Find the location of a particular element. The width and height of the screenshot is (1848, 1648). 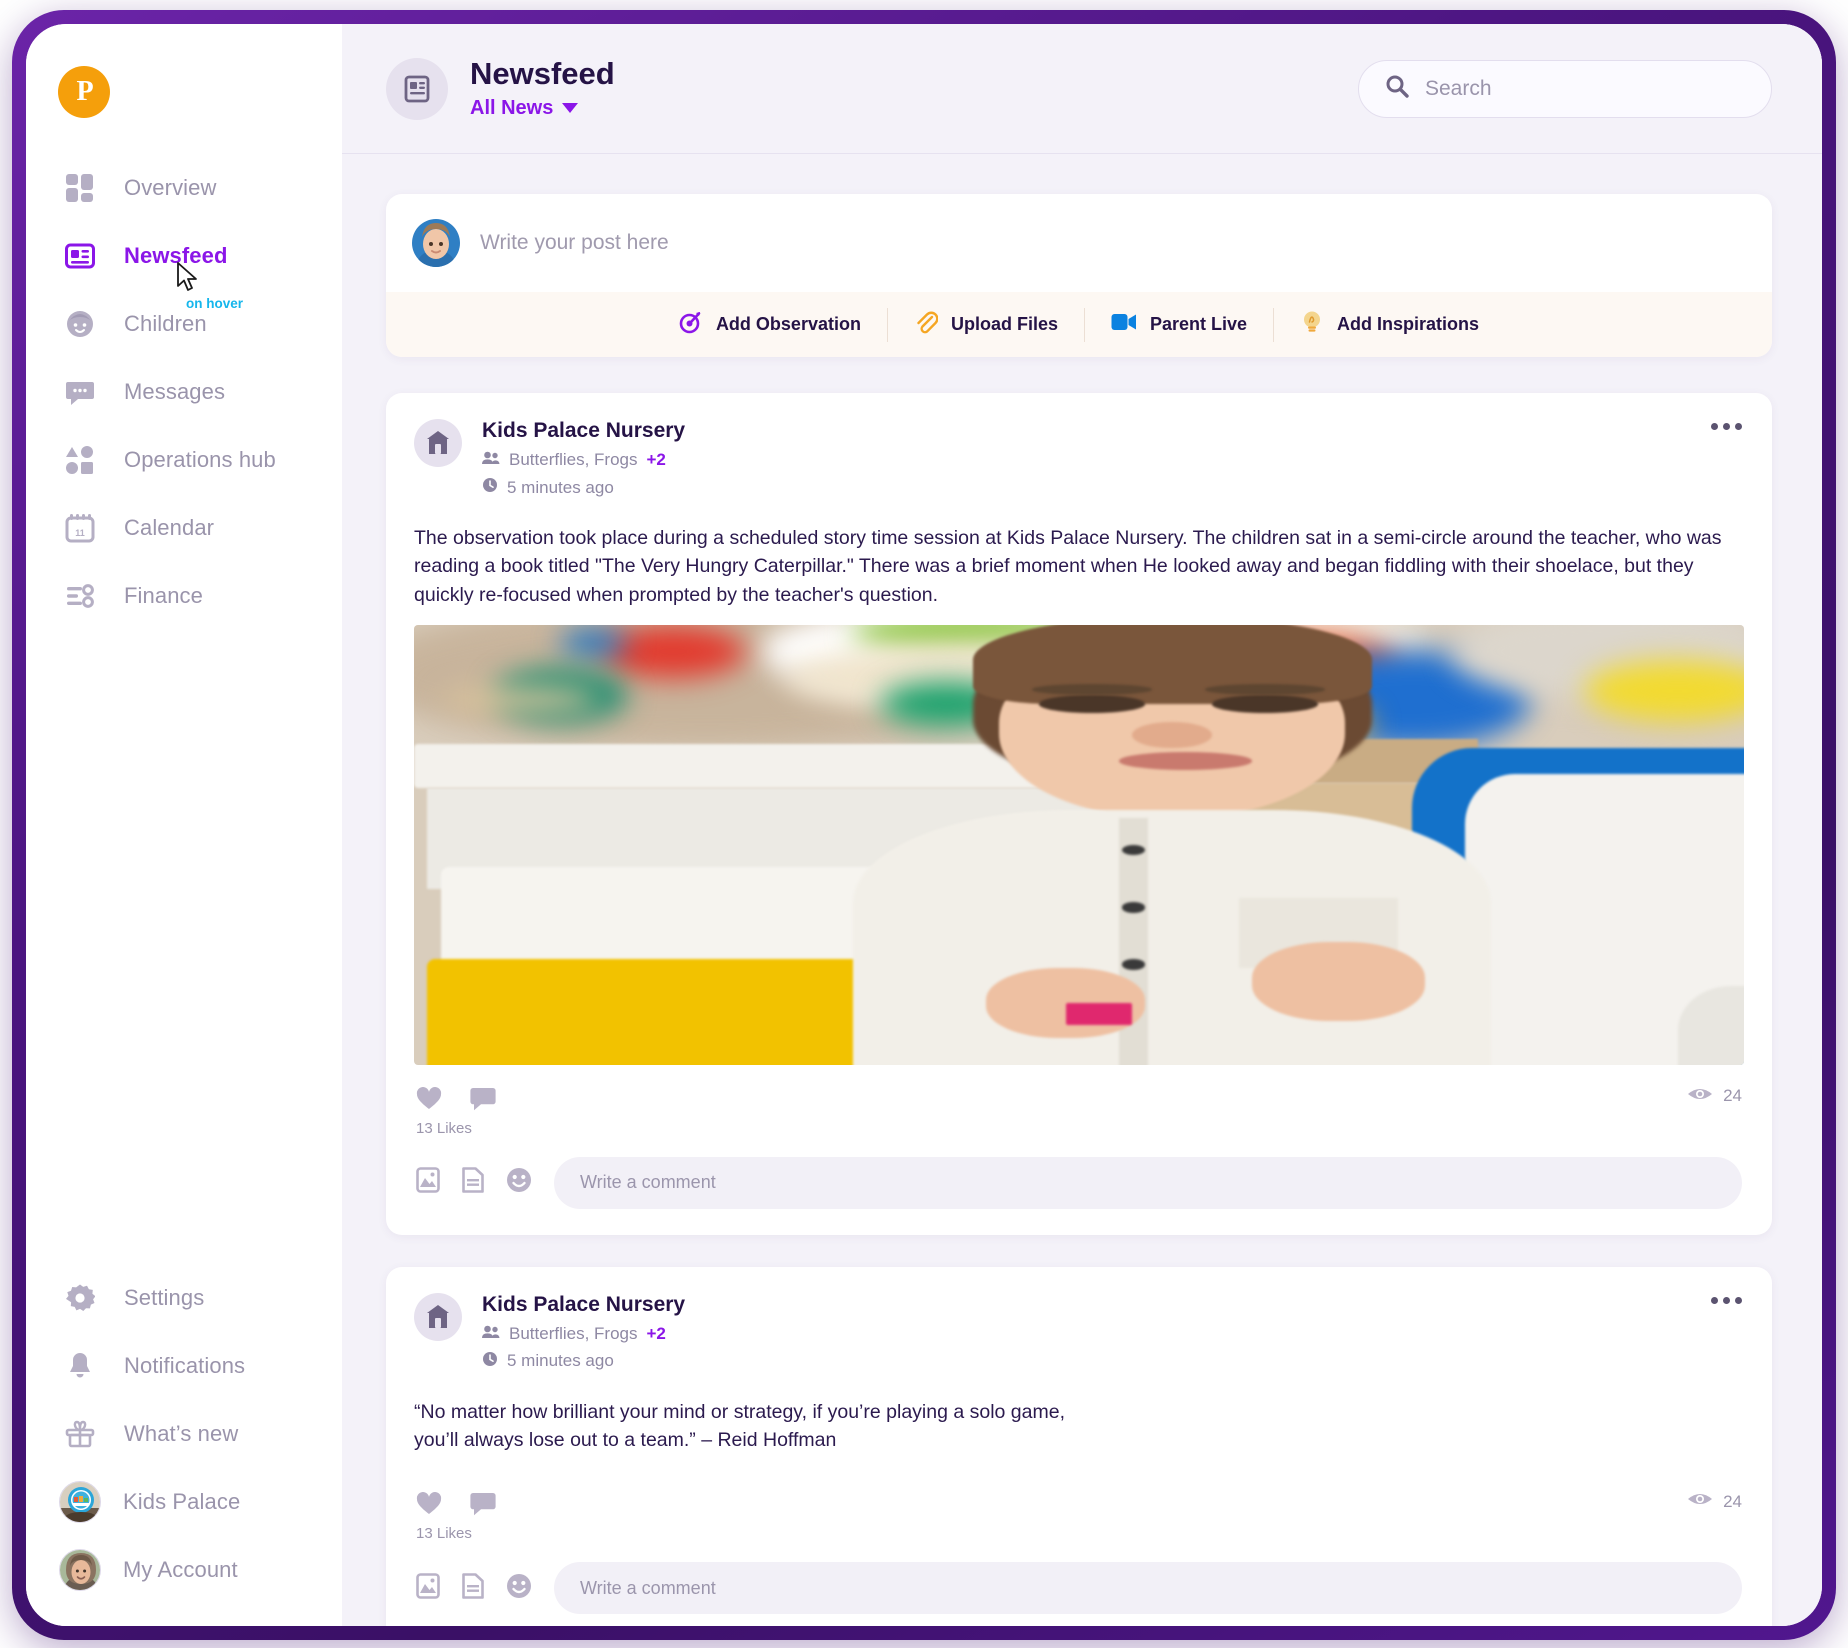

views-count: 24 is located at coordinates (1732, 1501).